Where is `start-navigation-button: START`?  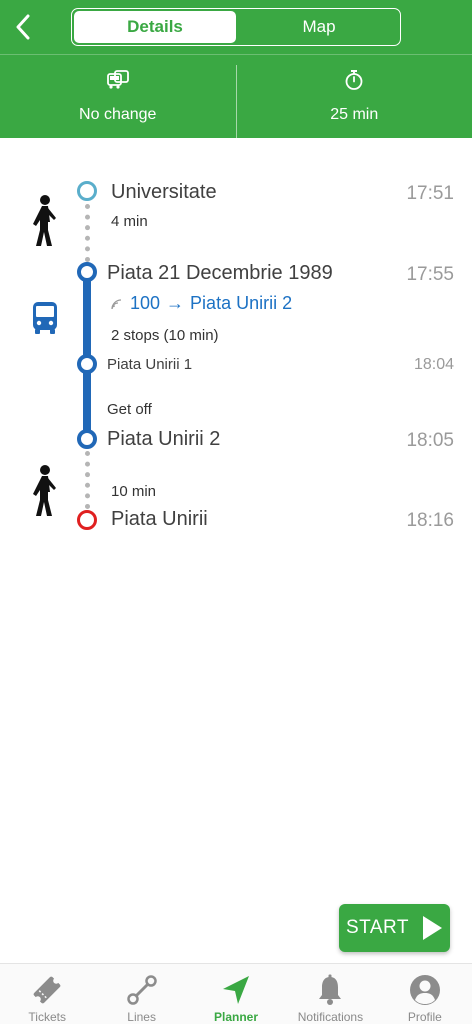 start-navigation-button: START is located at coordinates (394, 928).